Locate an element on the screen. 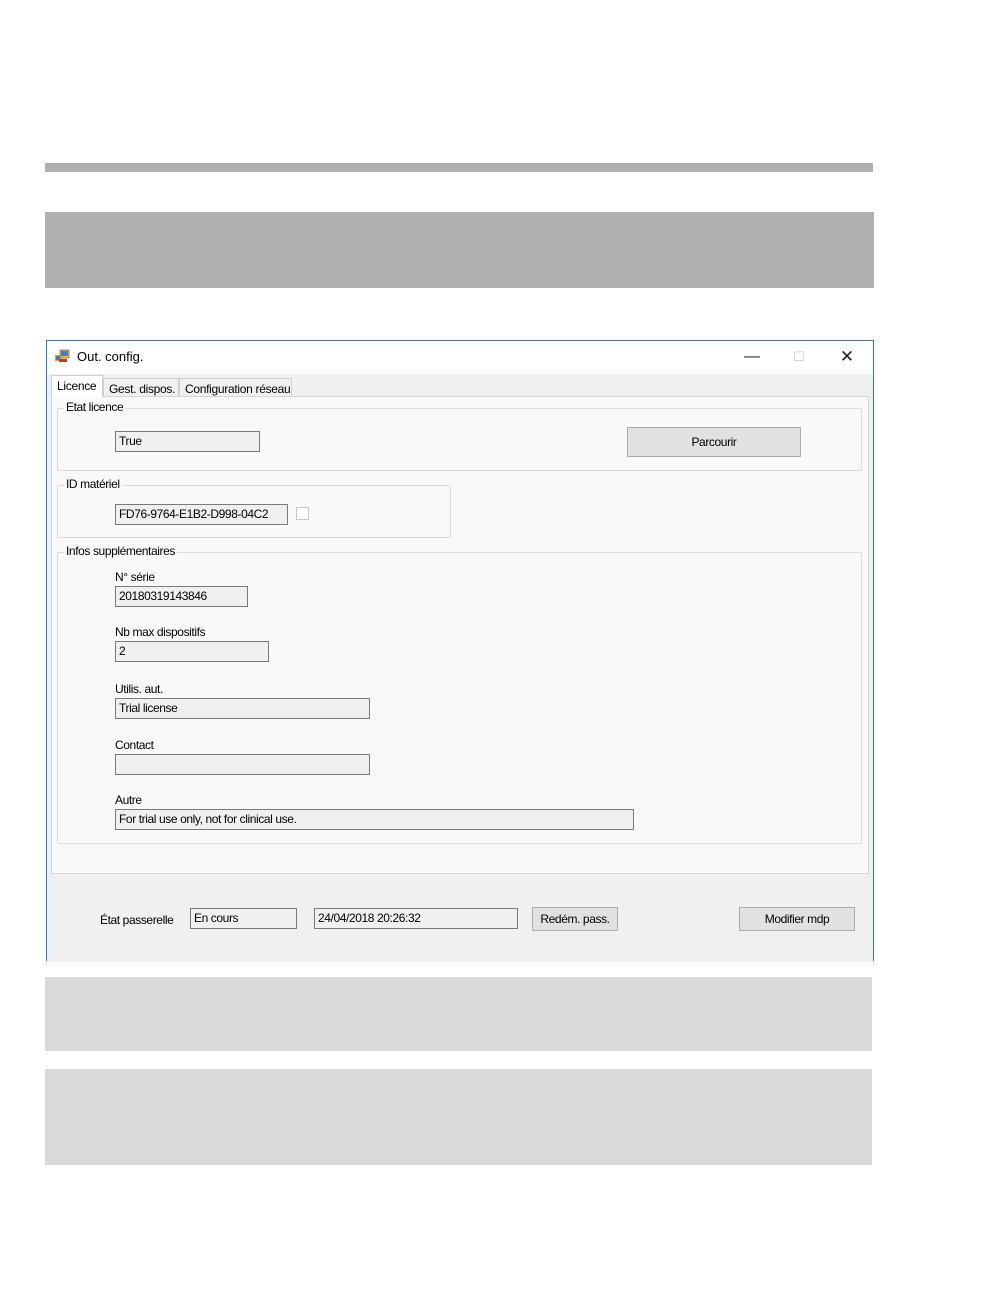 The height and width of the screenshot is (1296, 1008). licence-state-group: Etat licence True Parcourir is located at coordinates (459, 435).